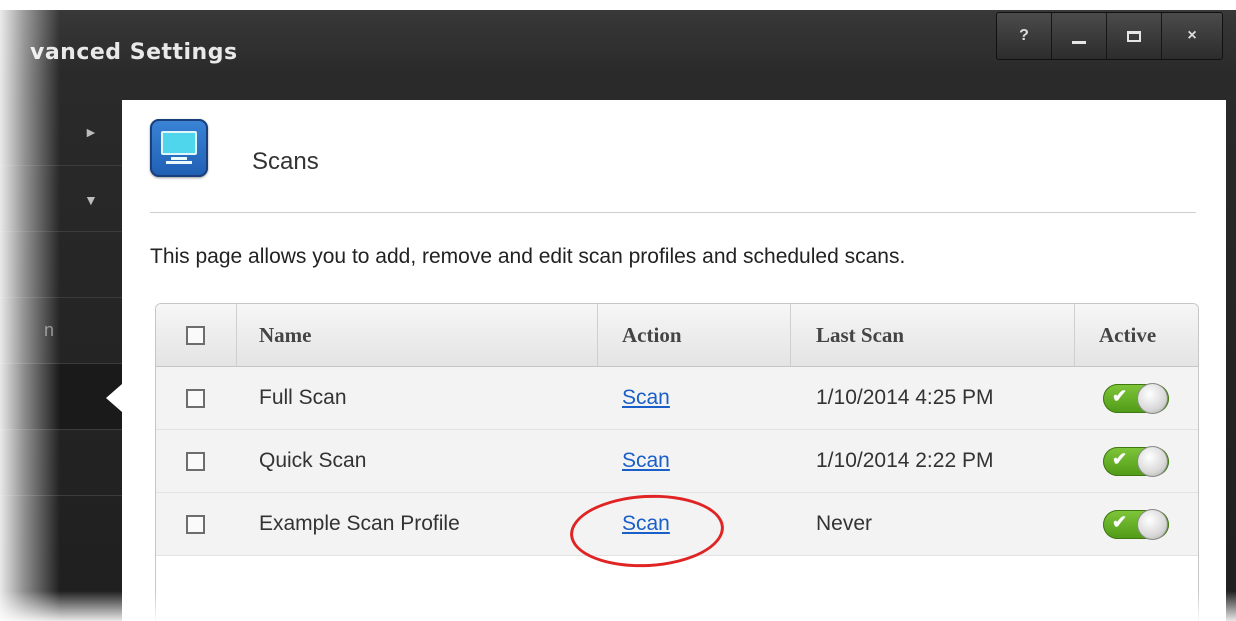  Describe the element at coordinates (905, 397) in the screenshot. I see `last-scan-time: 1/10/2014 4:25 PM` at that location.